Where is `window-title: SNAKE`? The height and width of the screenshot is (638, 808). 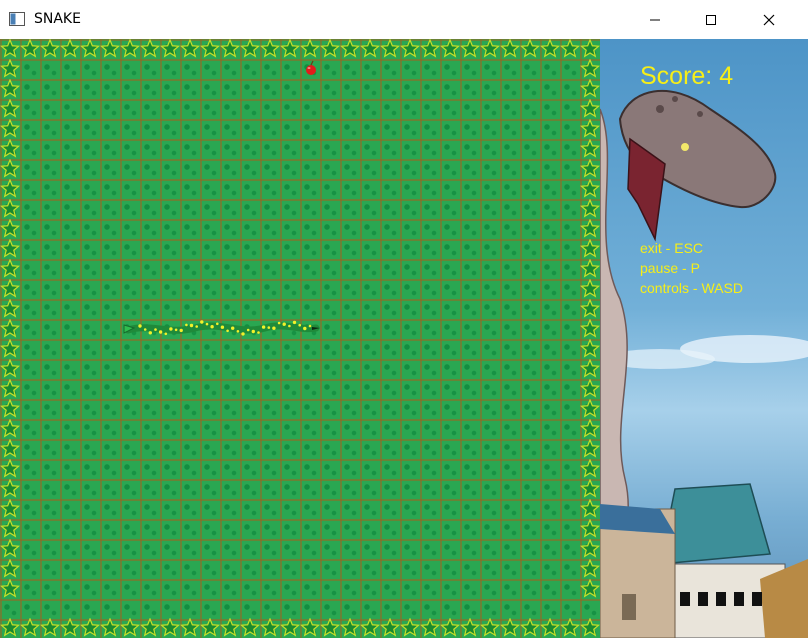 window-title: SNAKE is located at coordinates (57, 19).